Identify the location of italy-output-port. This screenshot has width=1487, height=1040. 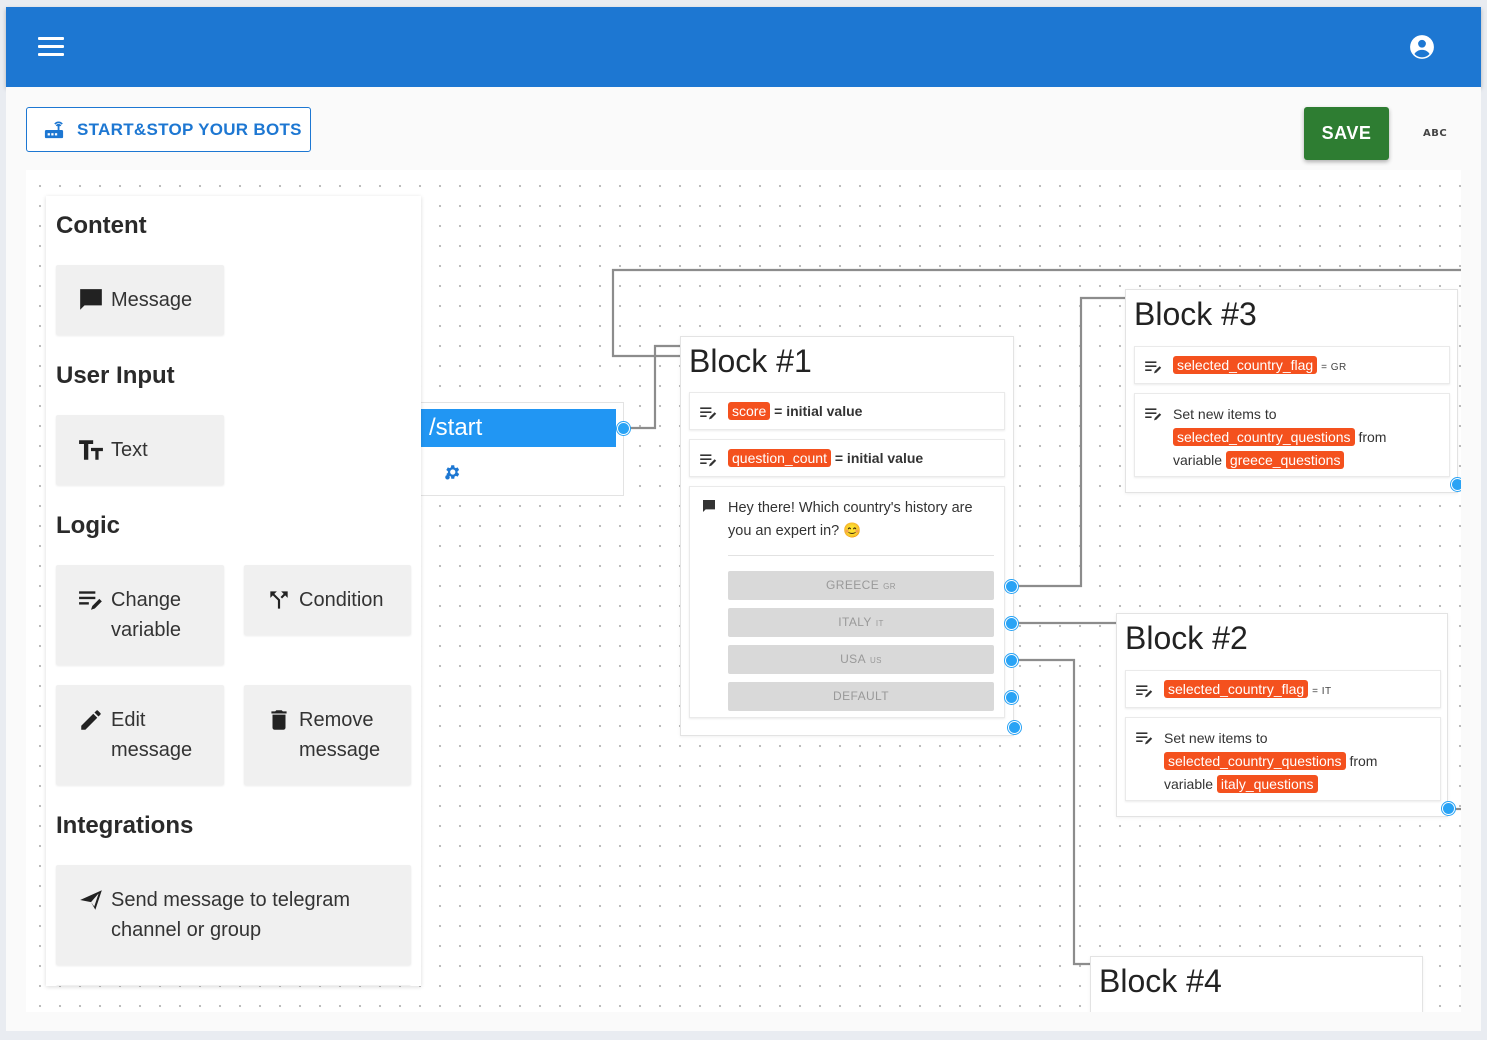
(1011, 623).